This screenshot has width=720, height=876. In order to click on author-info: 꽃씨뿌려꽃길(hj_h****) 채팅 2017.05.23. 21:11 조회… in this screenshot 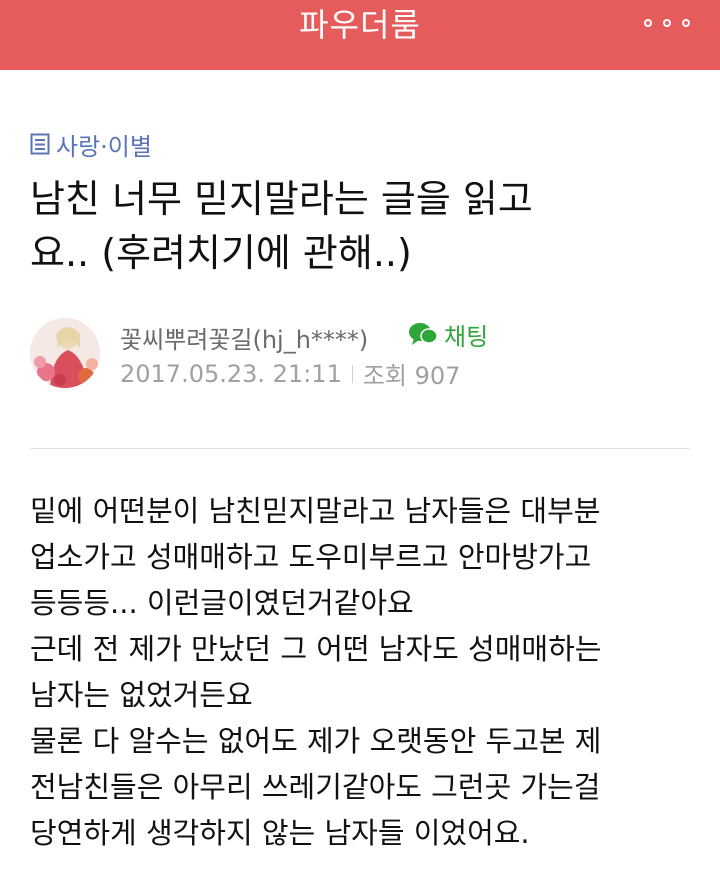, I will do `click(360, 354)`.